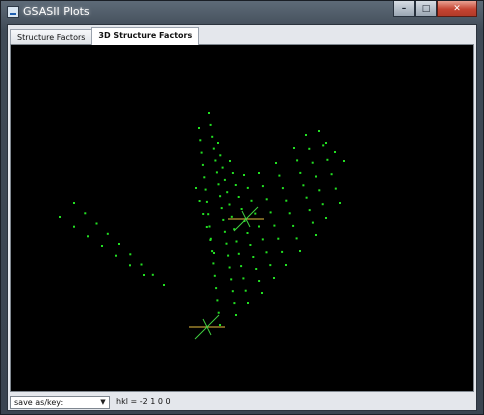 The height and width of the screenshot is (415, 484). Describe the element at coordinates (56, 11) in the screenshot. I see `window-title: GSASII Plots` at that location.